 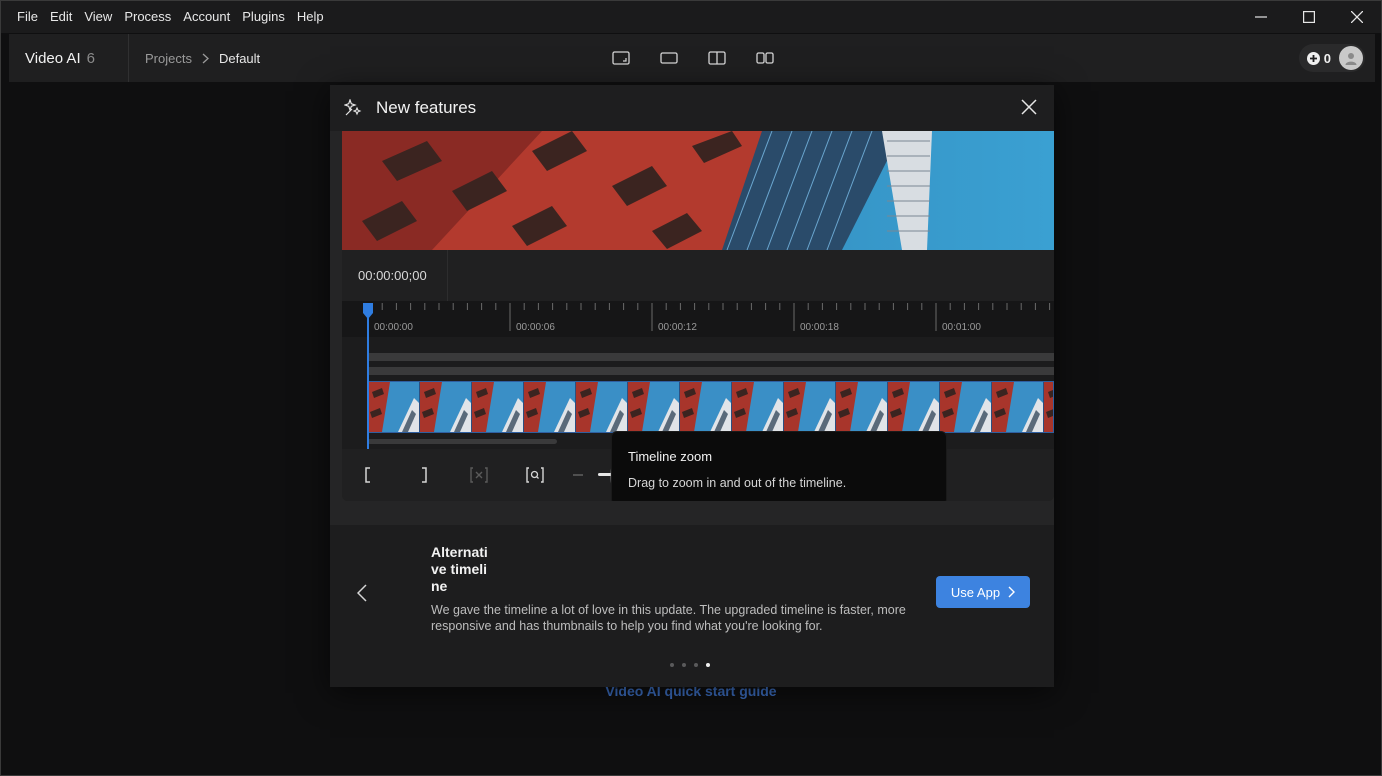 What do you see at coordinates (961, 327) in the screenshot?
I see `ruler-label: 00:01:00` at bounding box center [961, 327].